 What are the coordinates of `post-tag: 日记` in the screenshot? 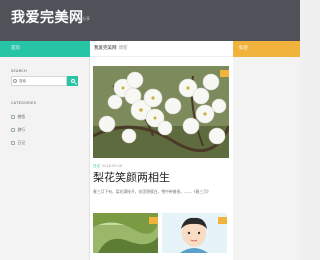 It's located at (96, 166).